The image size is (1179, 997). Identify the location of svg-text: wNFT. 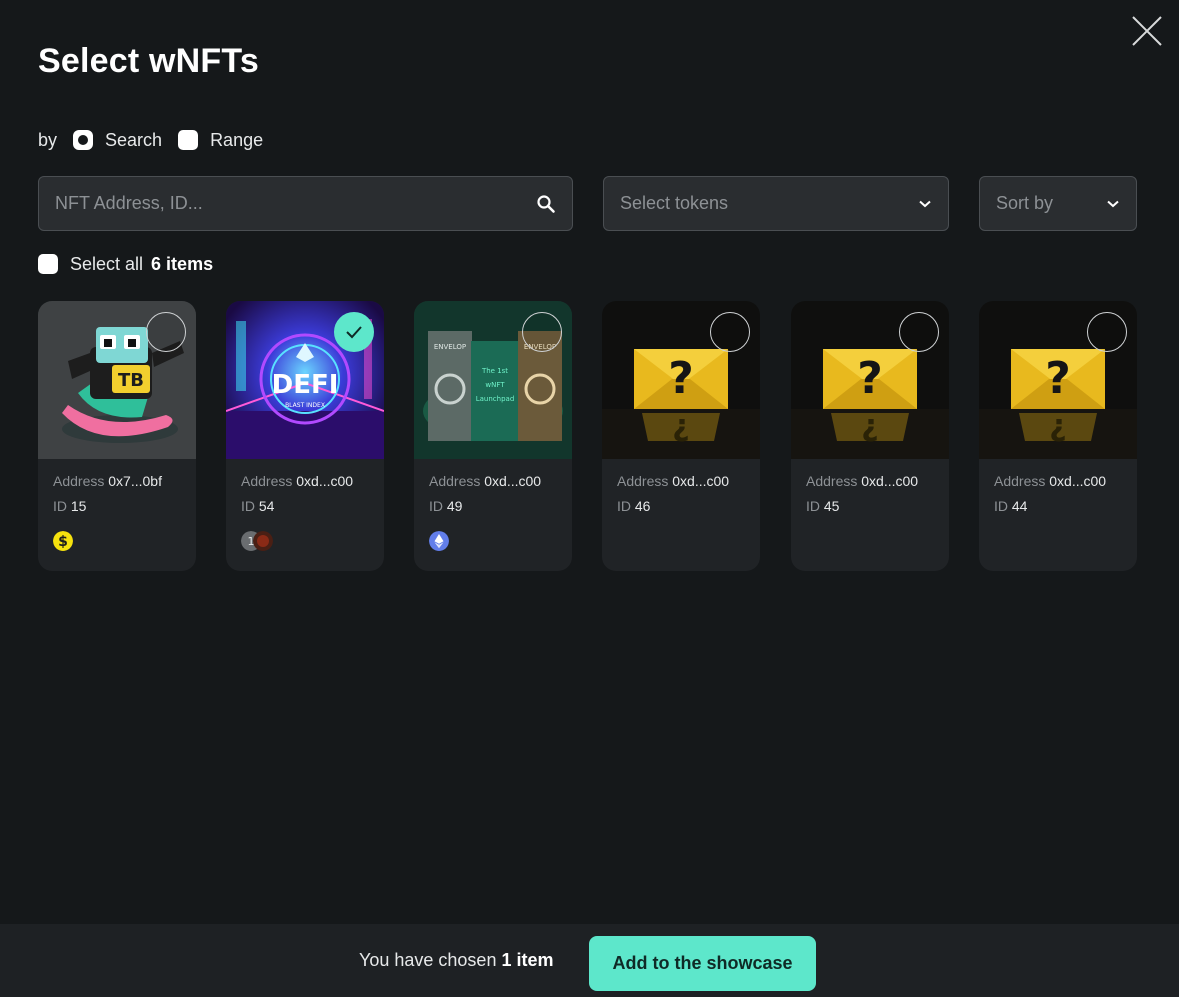
(495, 385).